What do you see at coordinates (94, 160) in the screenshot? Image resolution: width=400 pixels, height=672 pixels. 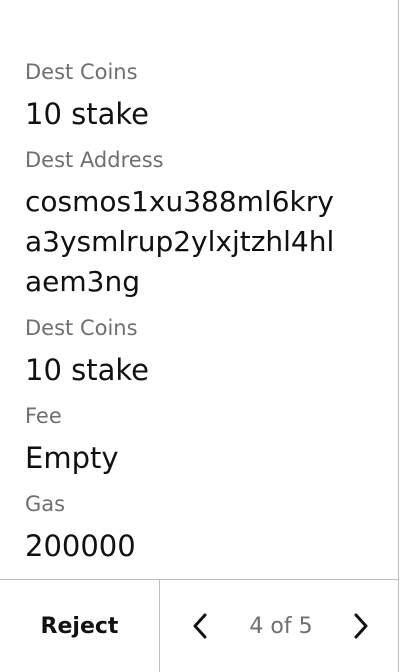 I see `dest-address-label: Dest Address` at bounding box center [94, 160].